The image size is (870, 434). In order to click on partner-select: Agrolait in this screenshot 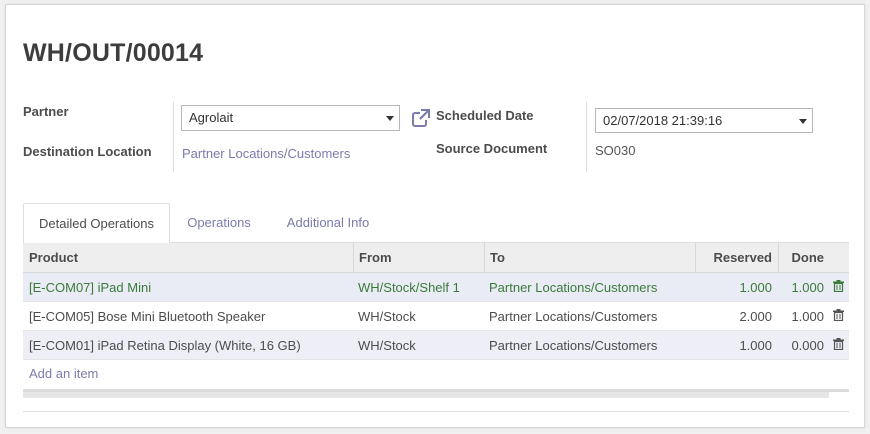, I will do `click(290, 118)`.